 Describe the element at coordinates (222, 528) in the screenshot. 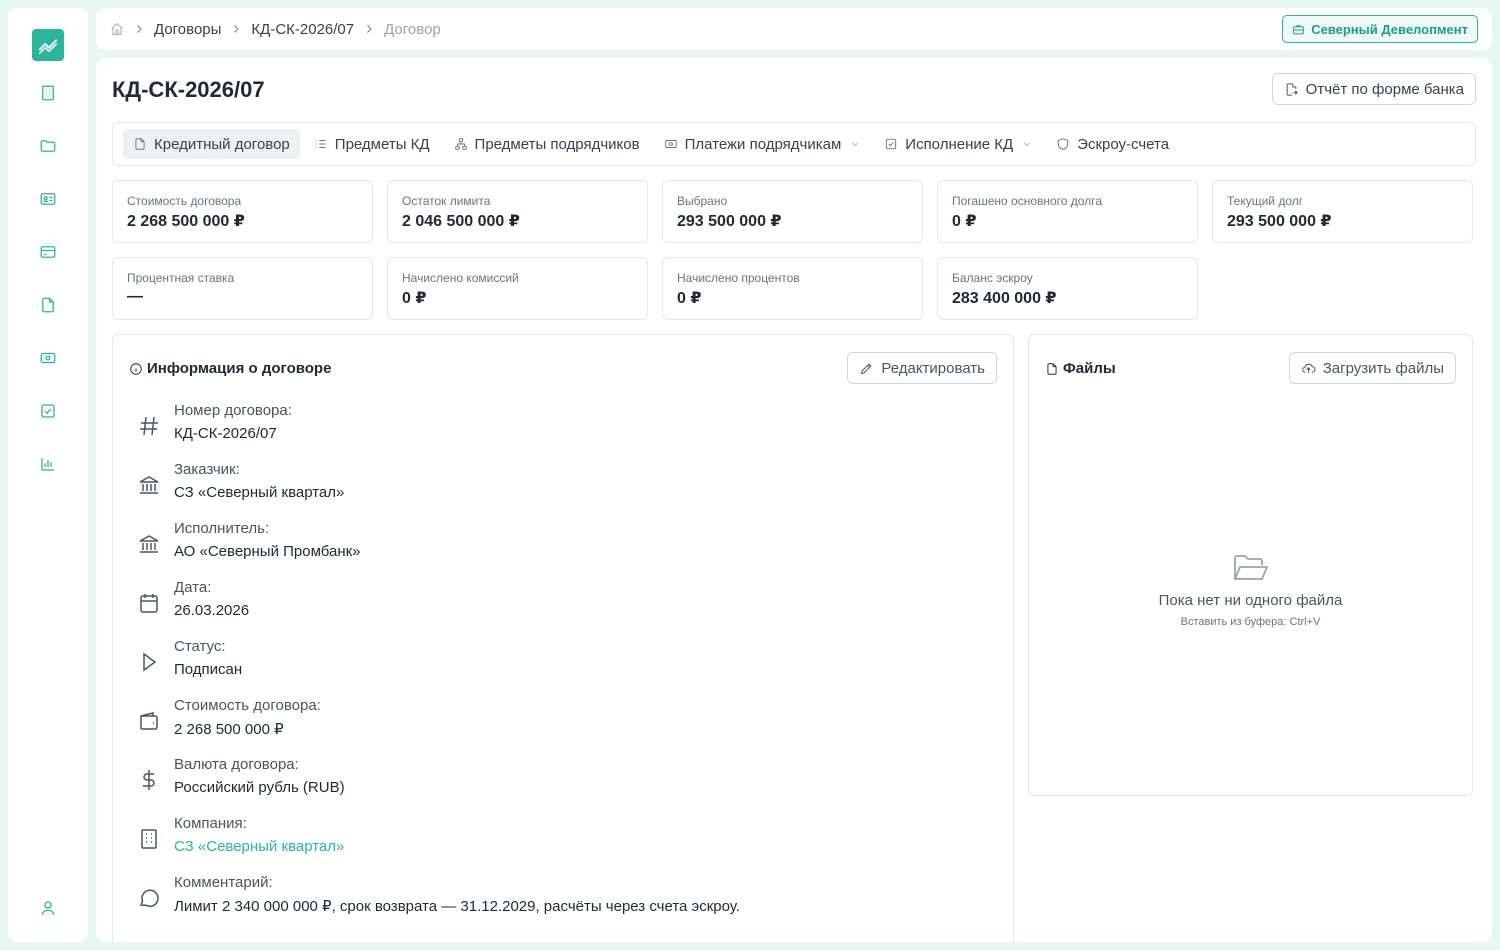

I see `field-label: Исполнитель:` at that location.